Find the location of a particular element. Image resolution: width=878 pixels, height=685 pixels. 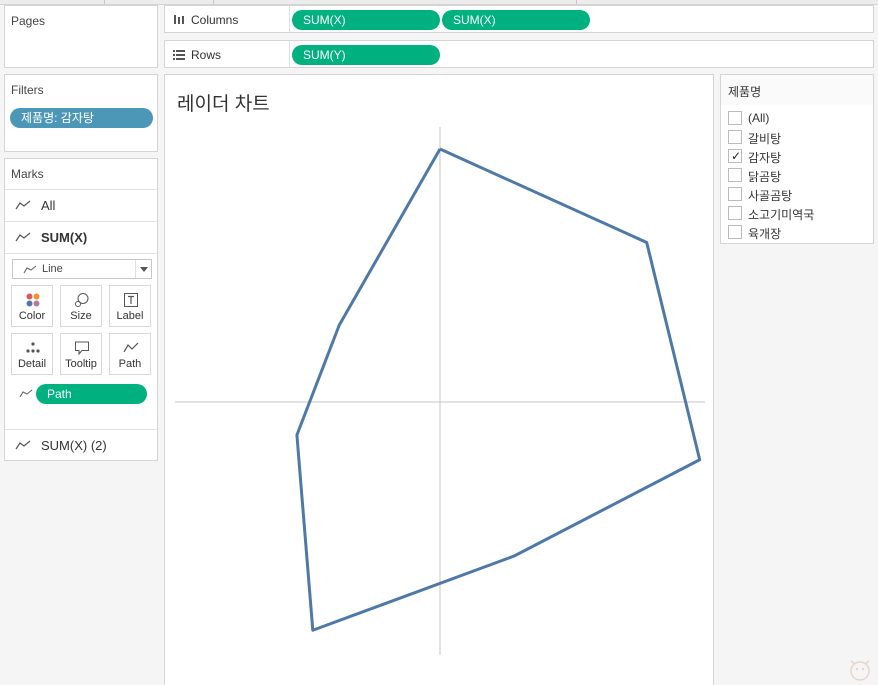

watermark-icon is located at coordinates (860, 670).